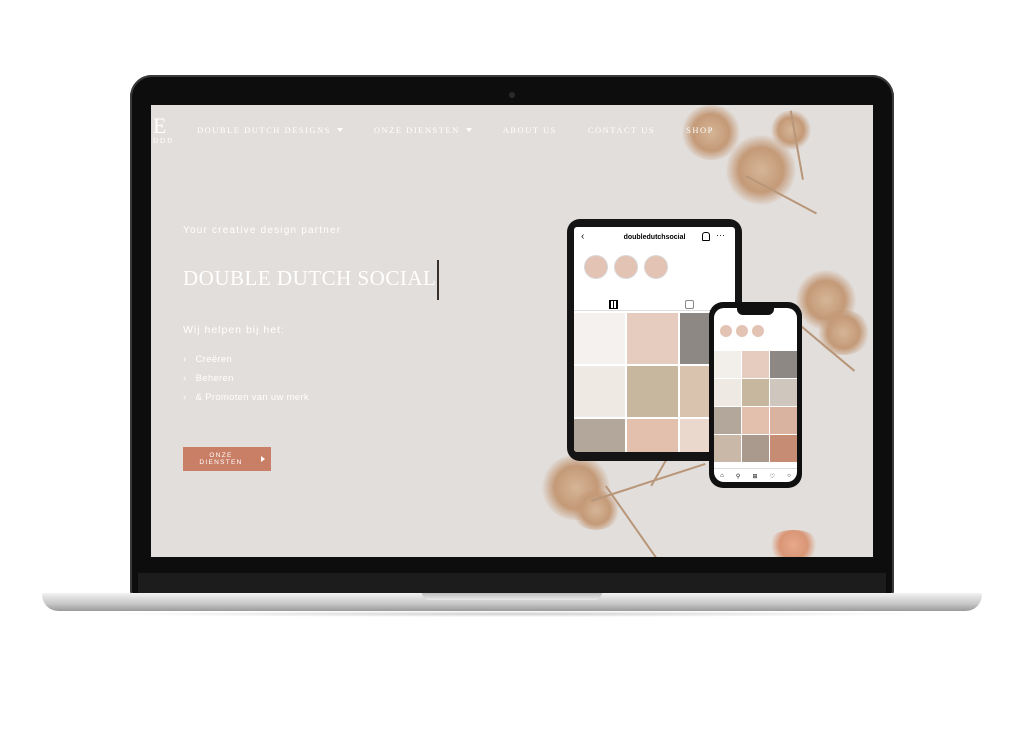 Image resolution: width=1024 pixels, height=731 pixels. I want to click on list-item: › Creëren, so click(246, 359).